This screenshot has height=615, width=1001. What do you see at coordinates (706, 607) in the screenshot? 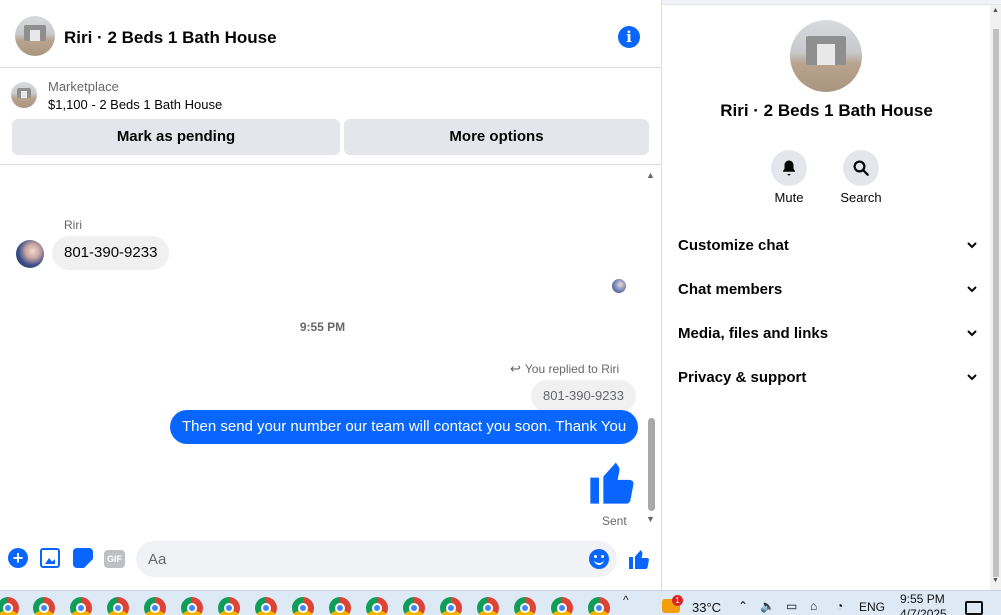
I see `temperature: 33°C` at bounding box center [706, 607].